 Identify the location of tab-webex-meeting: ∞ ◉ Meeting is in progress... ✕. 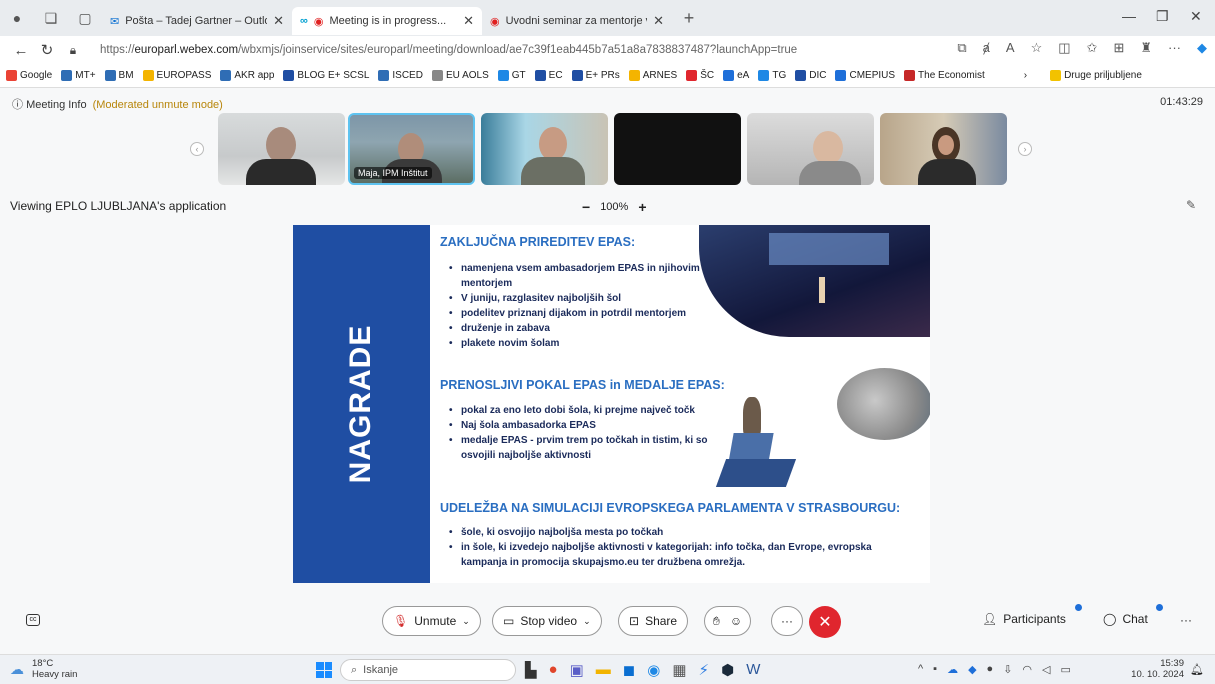
(387, 21).